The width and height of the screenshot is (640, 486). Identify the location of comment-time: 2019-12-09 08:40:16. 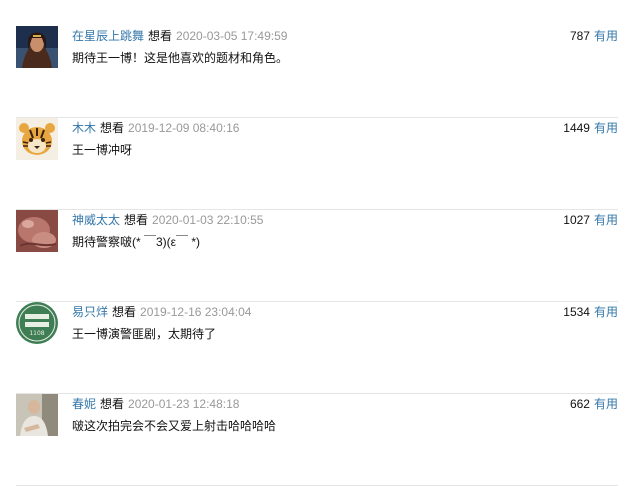
(184, 128).